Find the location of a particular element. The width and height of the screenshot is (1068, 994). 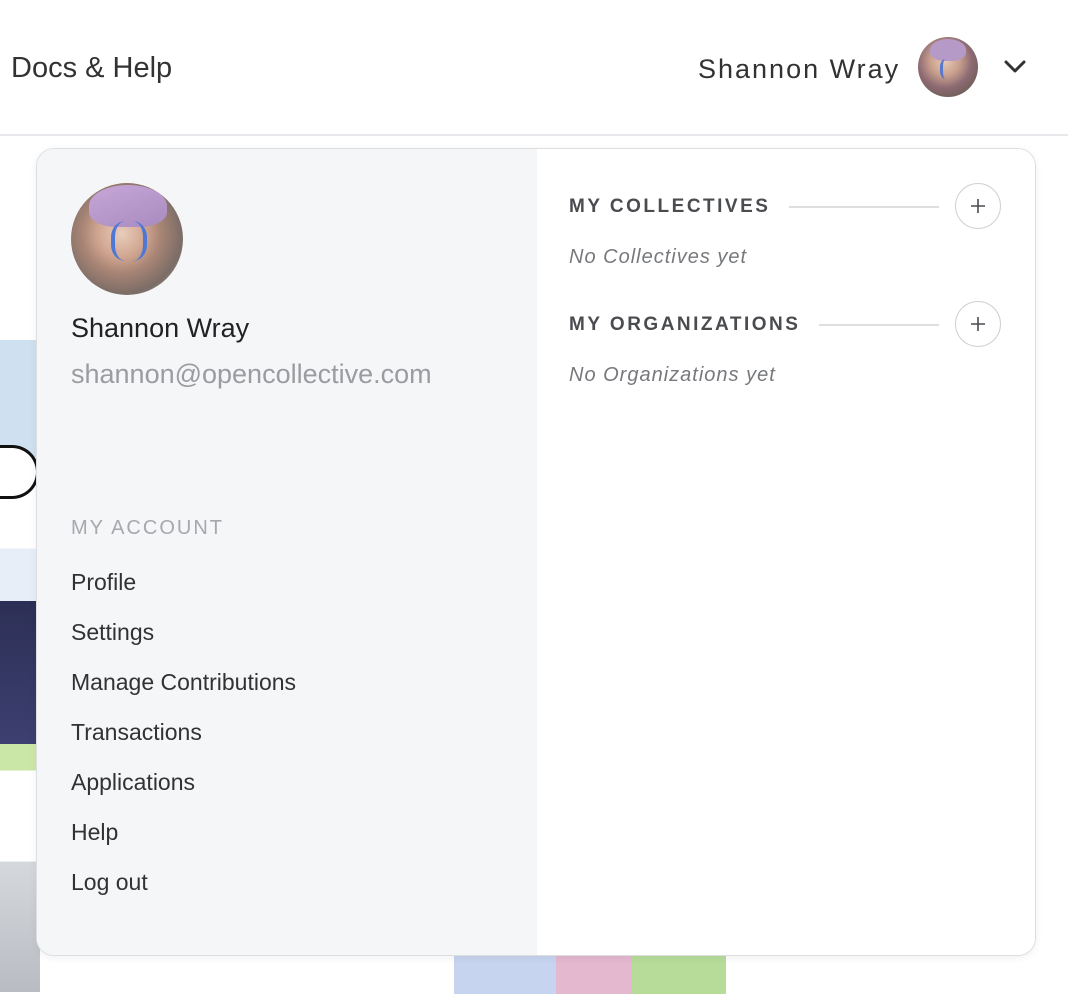

menu-item-transactions: Transactions is located at coordinates (183, 732).